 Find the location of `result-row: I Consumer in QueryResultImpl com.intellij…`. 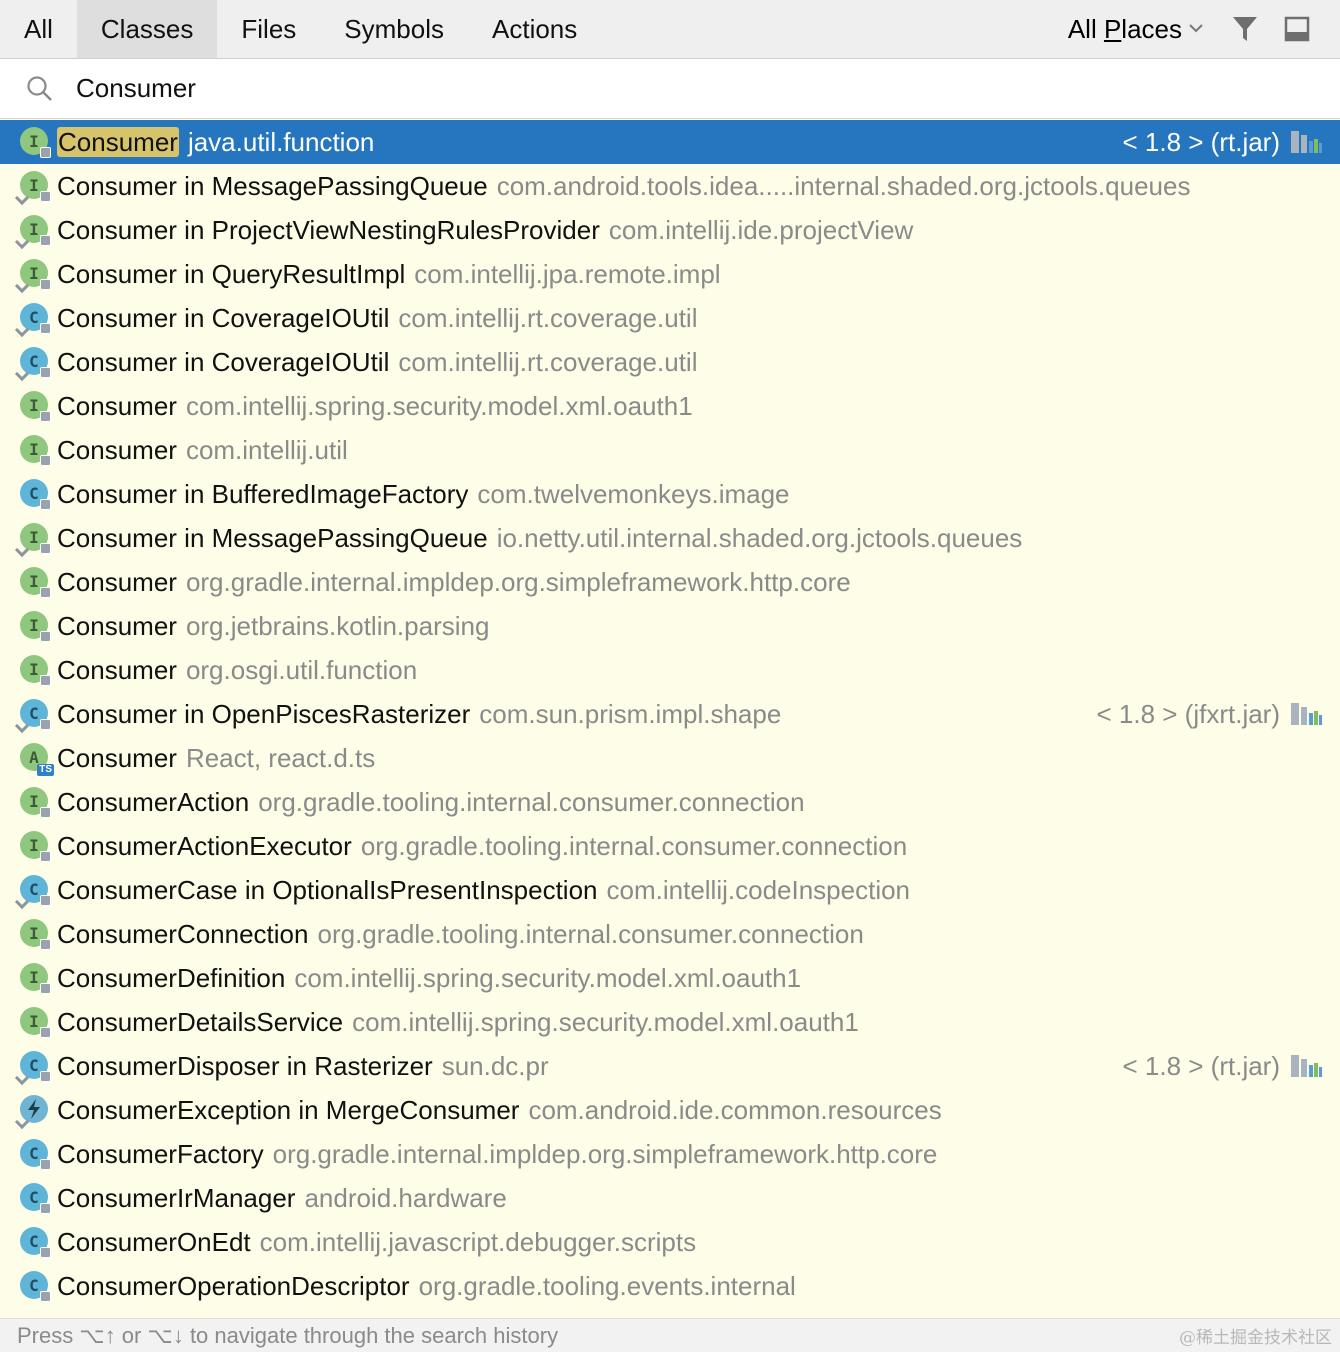

result-row: I Consumer in QueryResultImpl com.intellij… is located at coordinates (670, 274).